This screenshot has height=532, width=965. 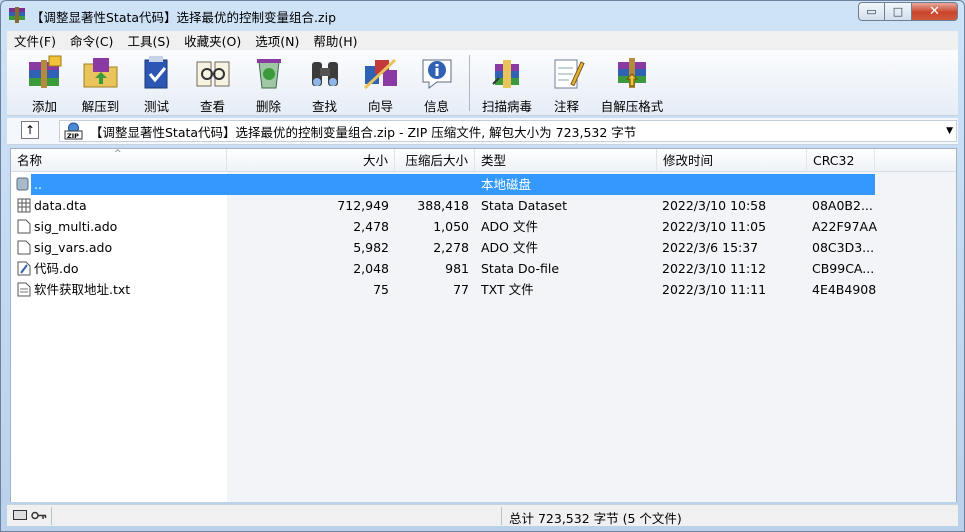 I want to click on virus-scan-button: 扫描病毒, so click(x=507, y=82).